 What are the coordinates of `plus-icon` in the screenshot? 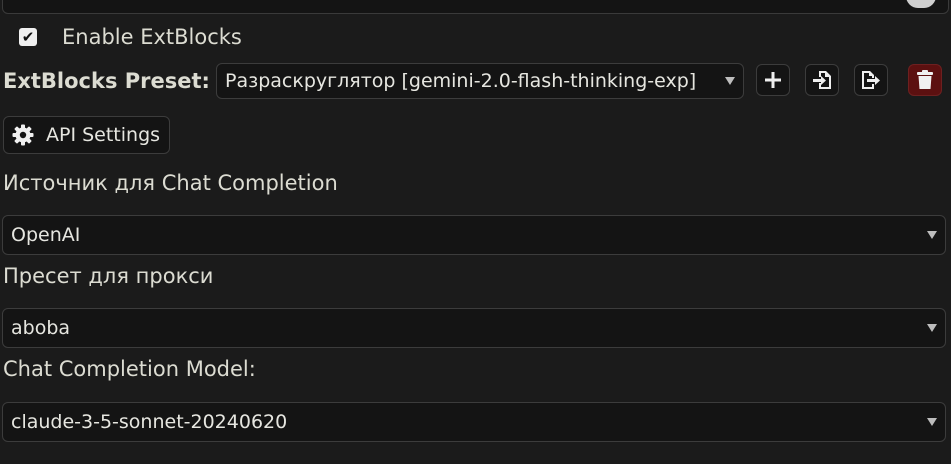 It's located at (773, 80).